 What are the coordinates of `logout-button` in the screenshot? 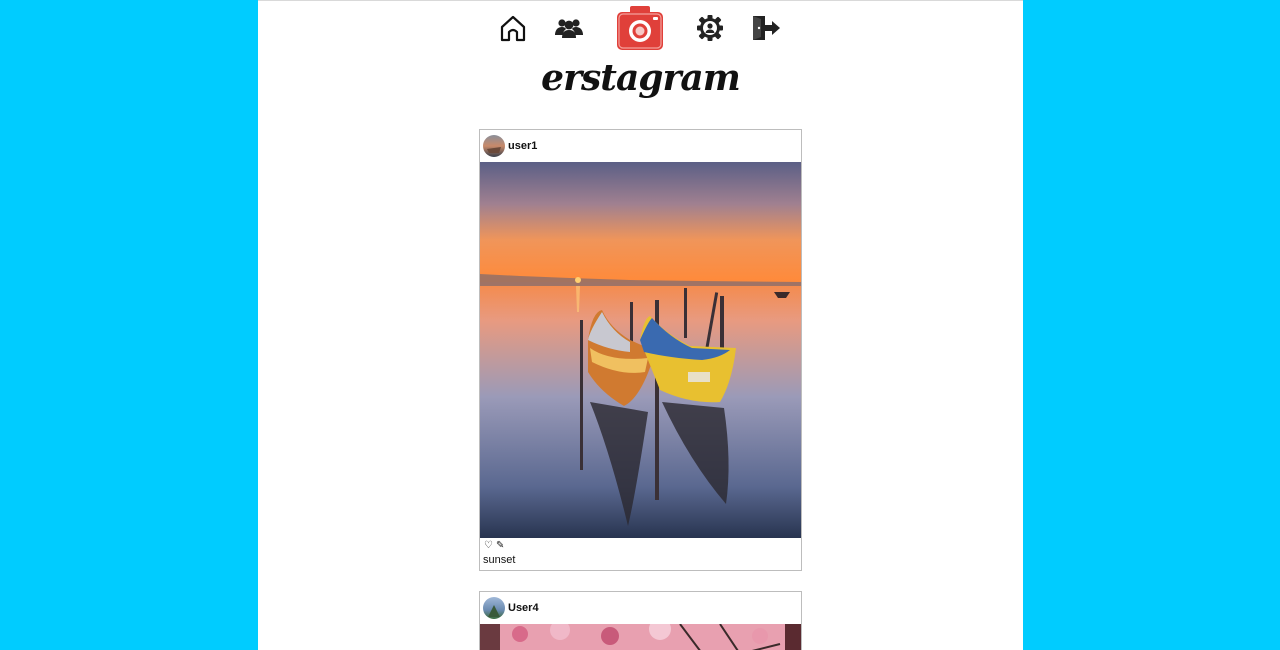 It's located at (766, 28).